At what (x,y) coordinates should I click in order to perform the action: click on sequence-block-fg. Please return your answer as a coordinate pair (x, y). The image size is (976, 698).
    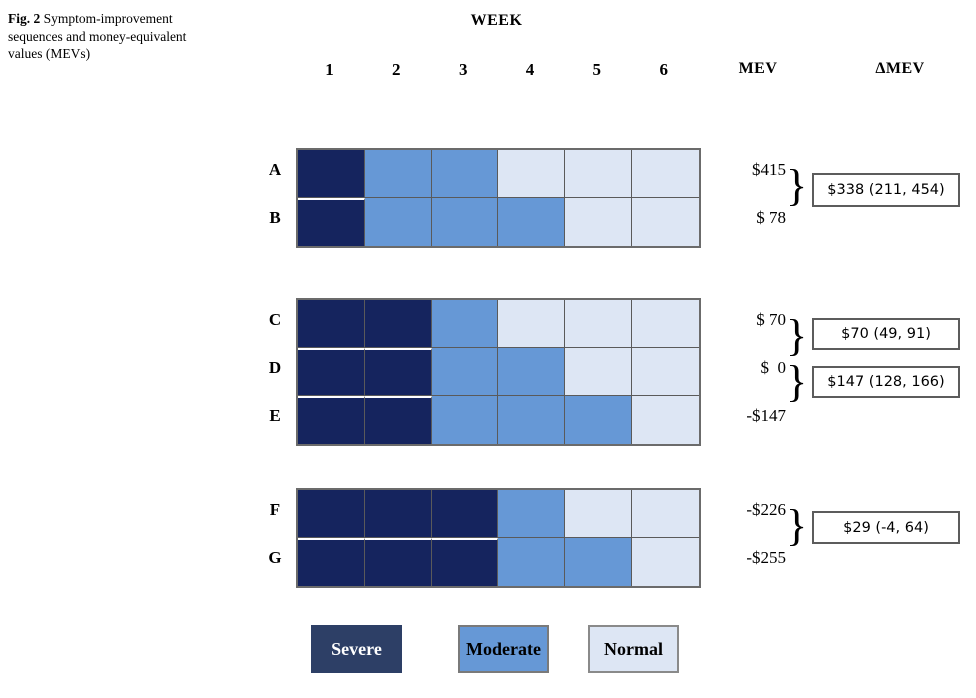
    Looking at the image, I should click on (498, 538).